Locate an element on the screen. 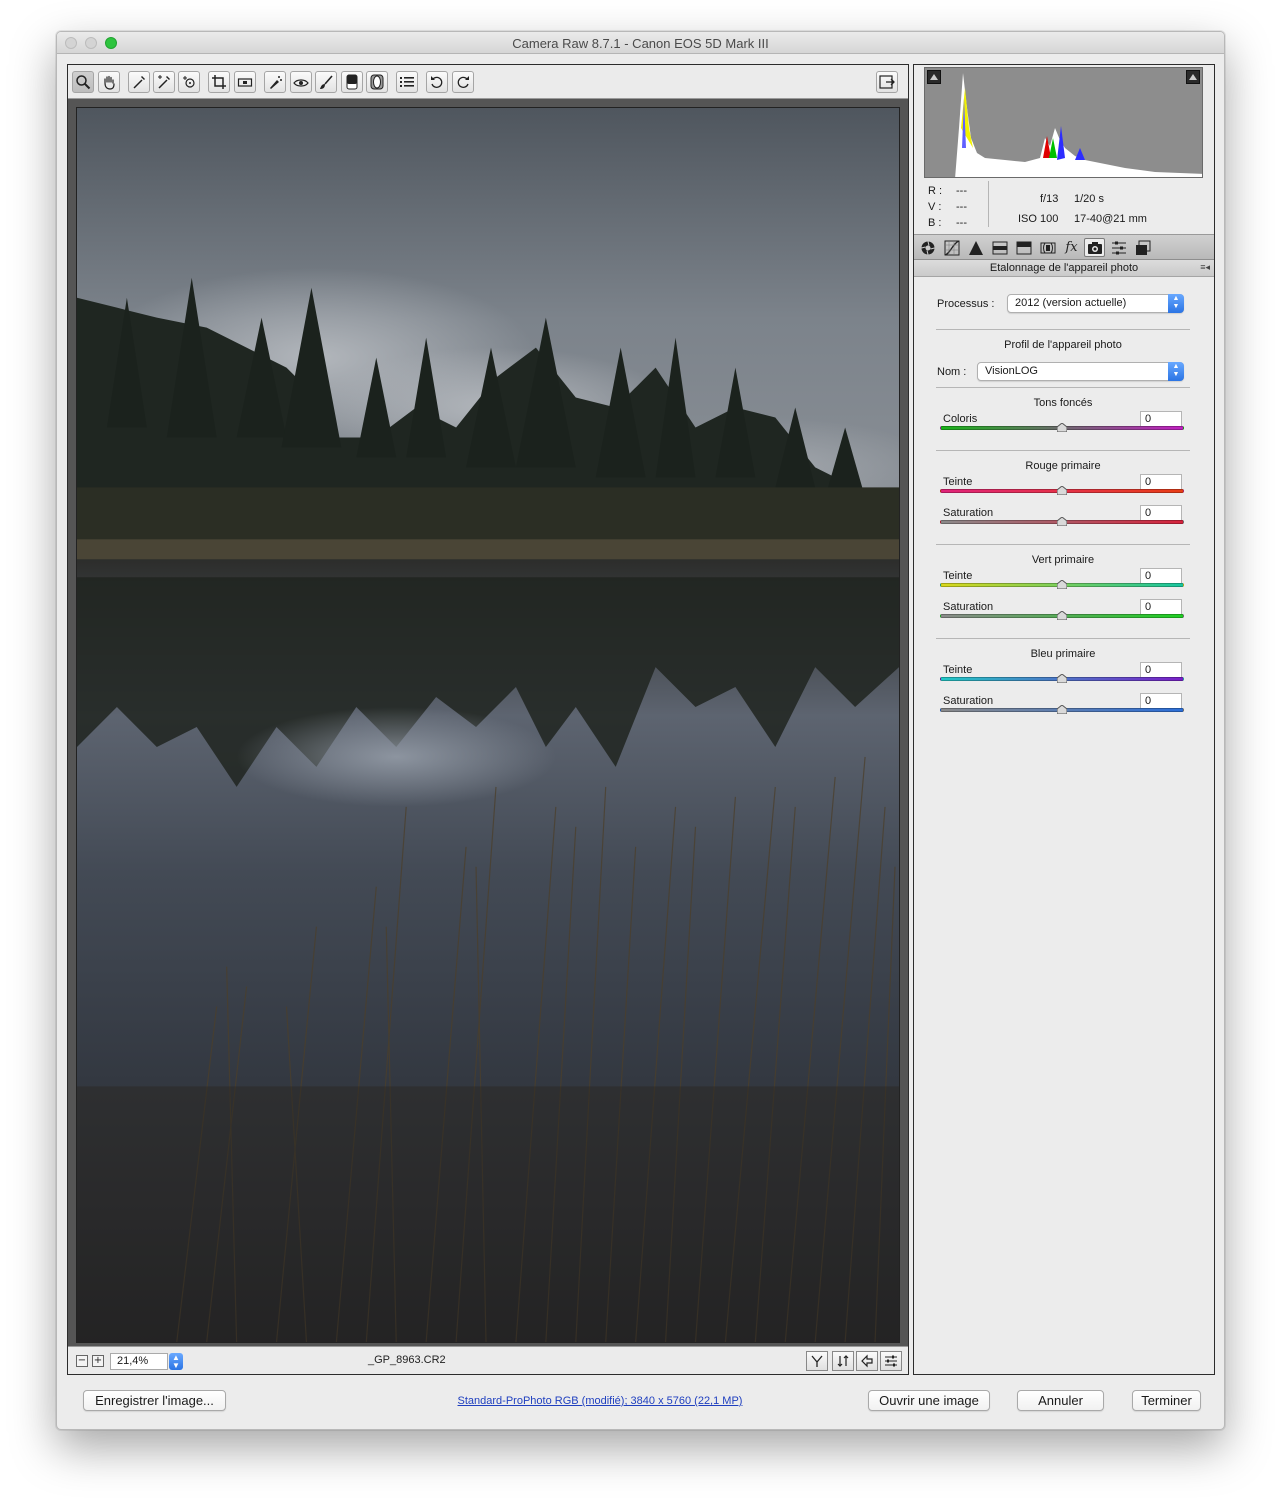 This screenshot has width=1281, height=1511. fx-icon: fx is located at coordinates (1071, 247).